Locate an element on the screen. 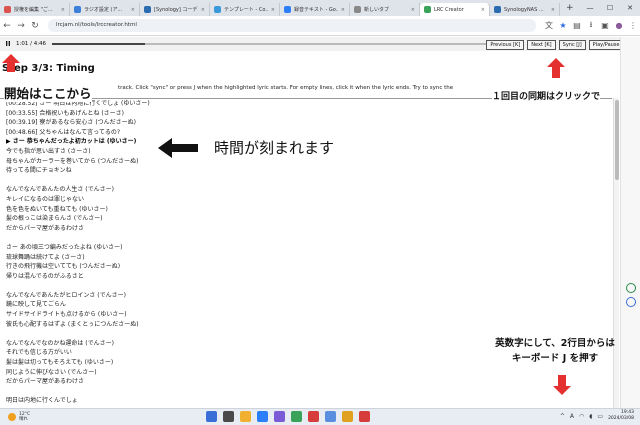 The width and height of the screenshot is (640, 425). weather-text: 12°C 晴れ is located at coordinates (24, 417).